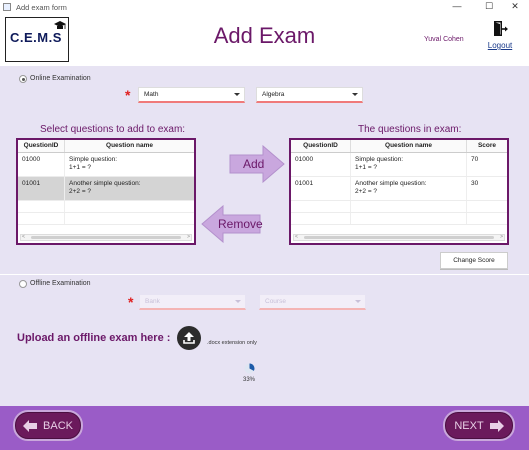  I want to click on table-row: 01000 Simple question: 1+1 = ?, so click(106, 165).